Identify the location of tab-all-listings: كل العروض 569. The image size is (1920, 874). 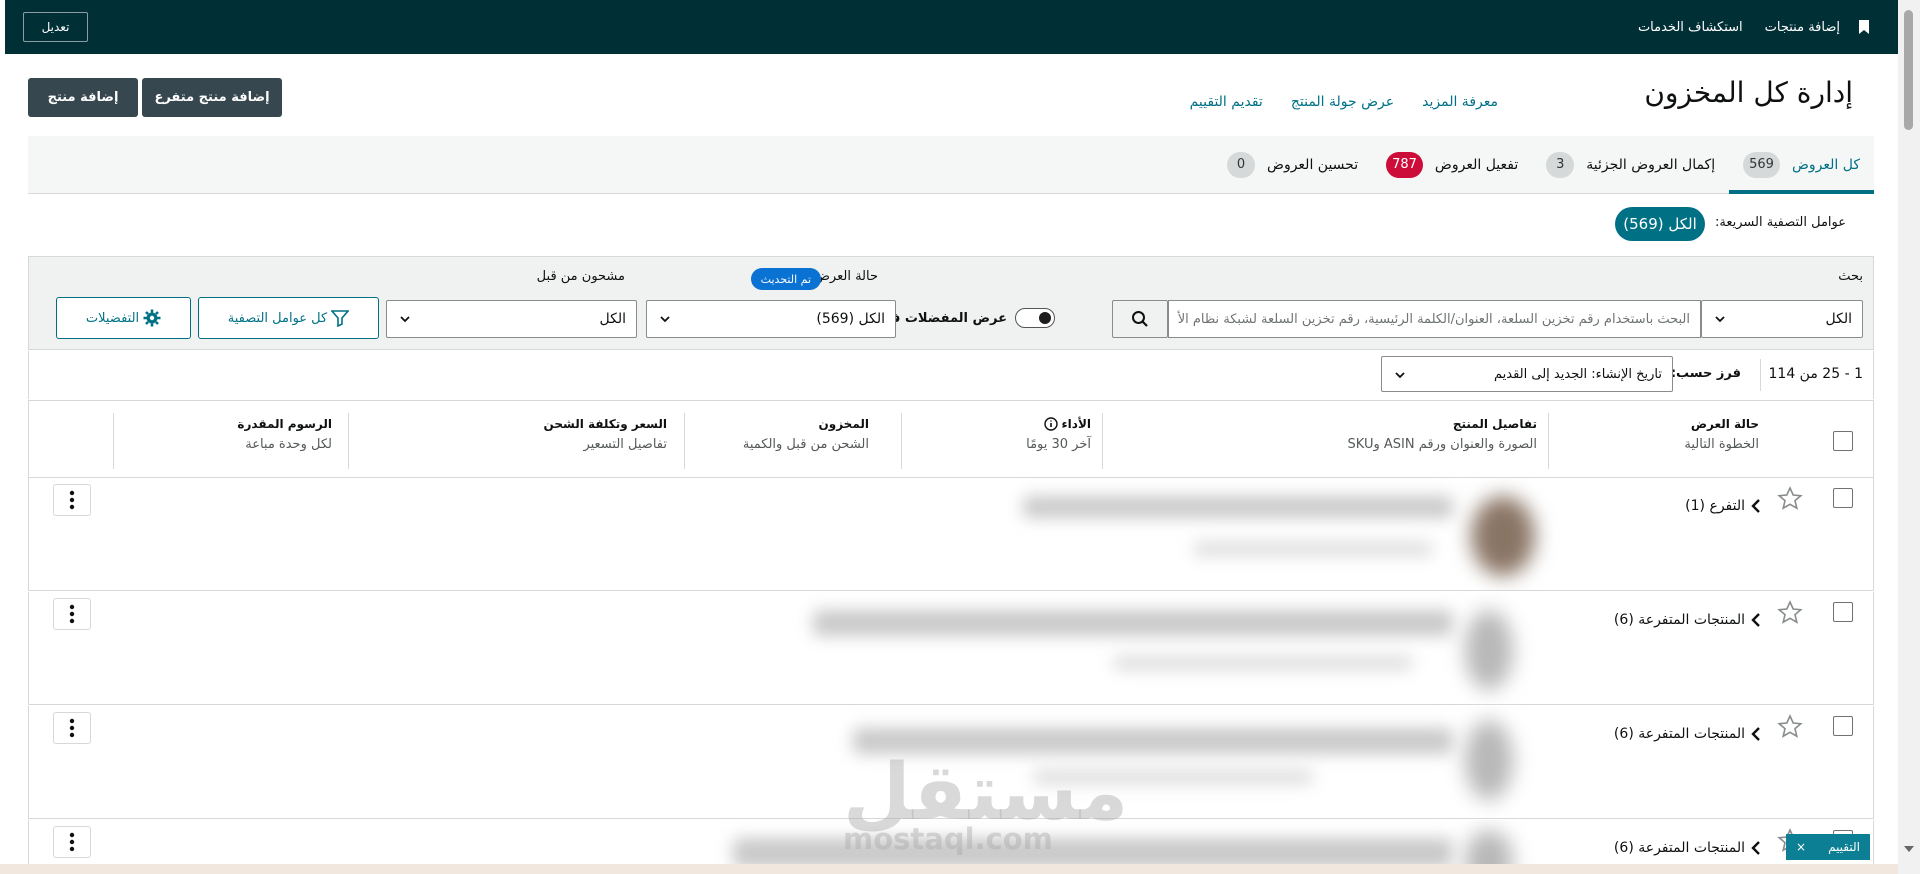
(1801, 165).